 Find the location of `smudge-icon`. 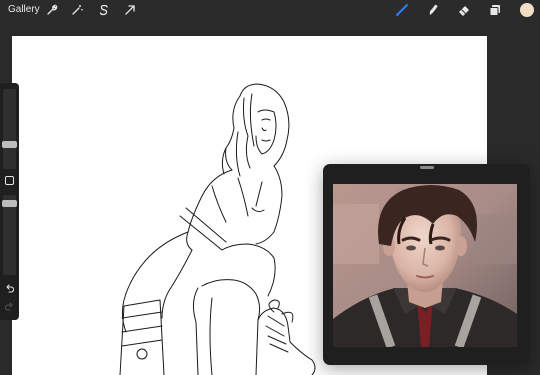

smudge-icon is located at coordinates (433, 10).